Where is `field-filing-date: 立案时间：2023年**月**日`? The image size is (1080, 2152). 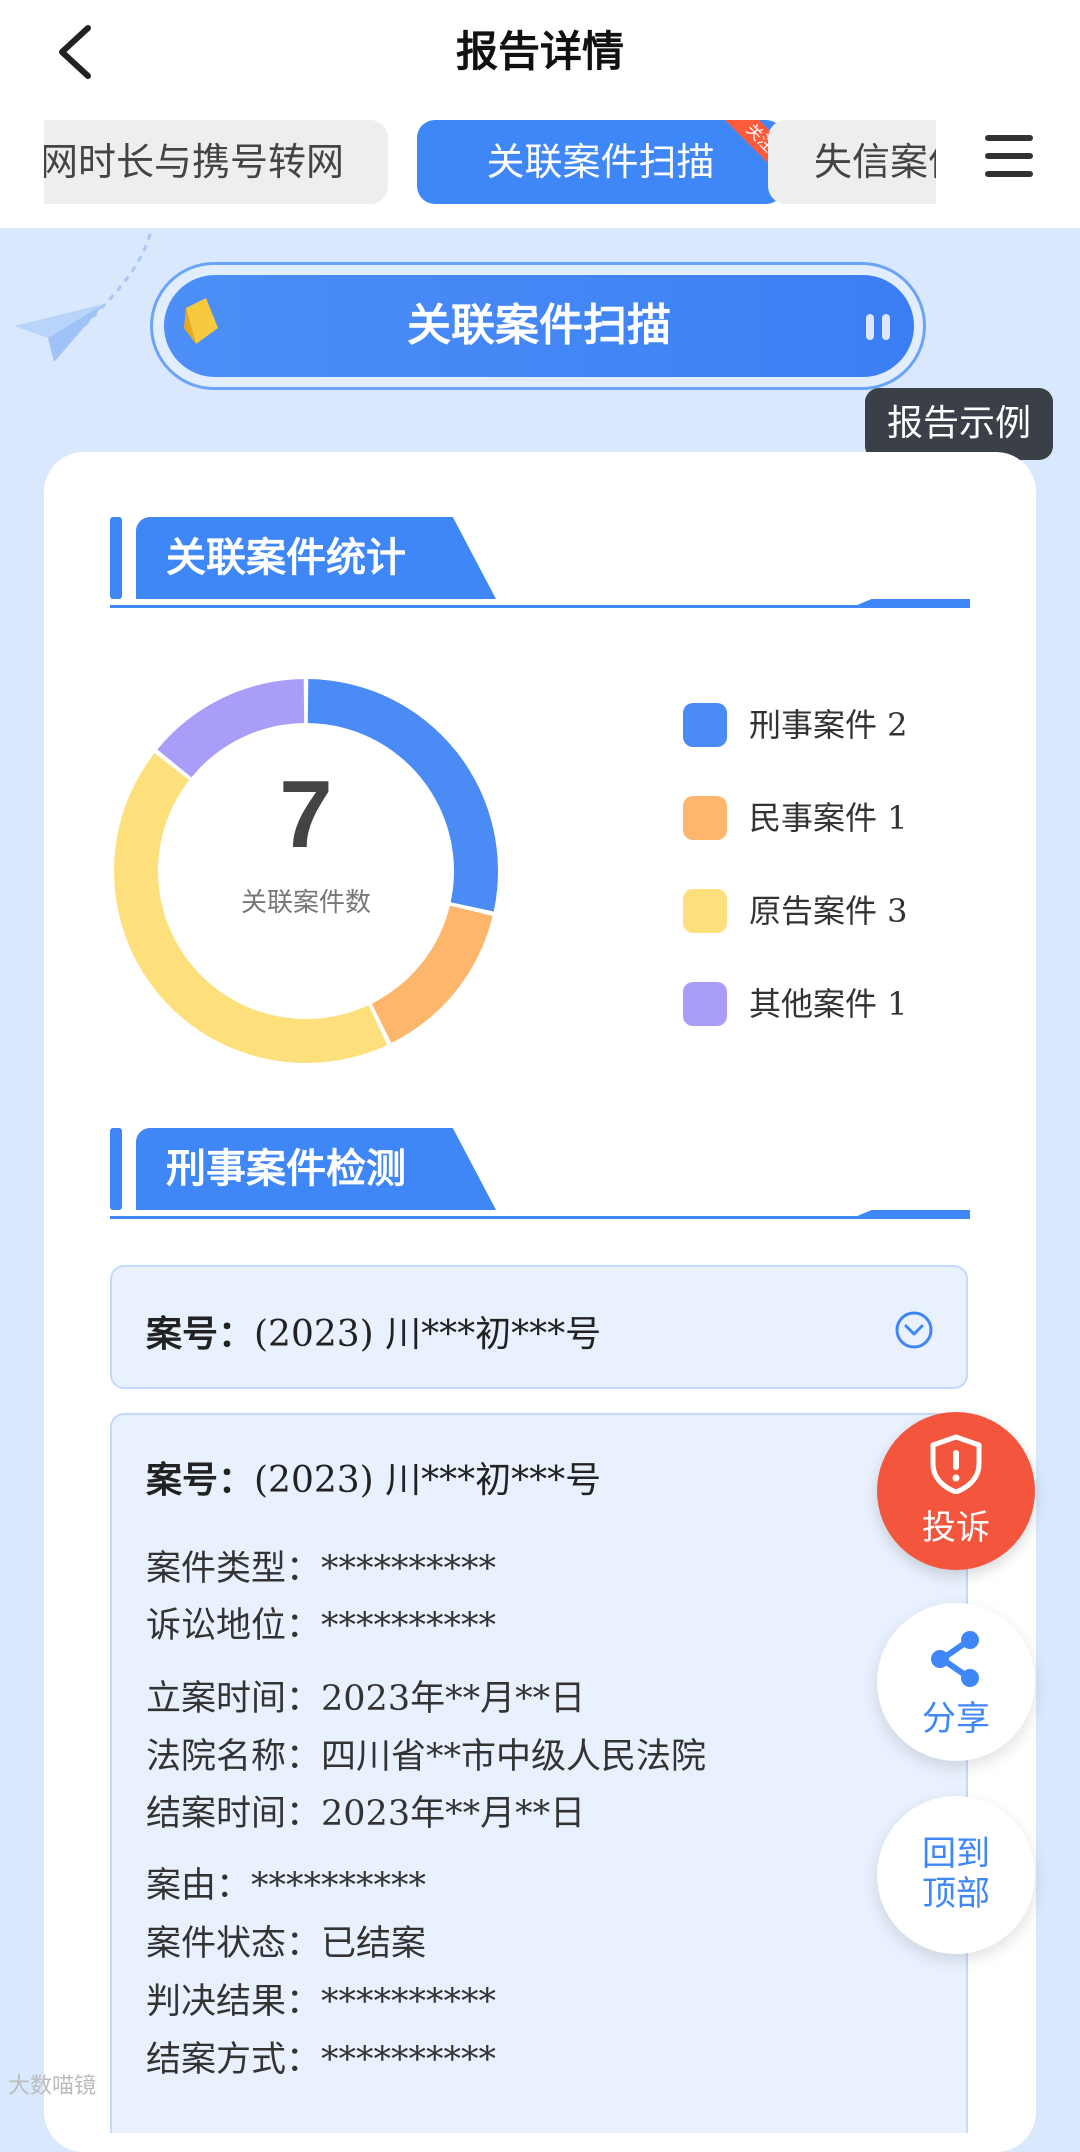 field-filing-date: 立案时间：2023年**月**日 is located at coordinates (366, 1699).